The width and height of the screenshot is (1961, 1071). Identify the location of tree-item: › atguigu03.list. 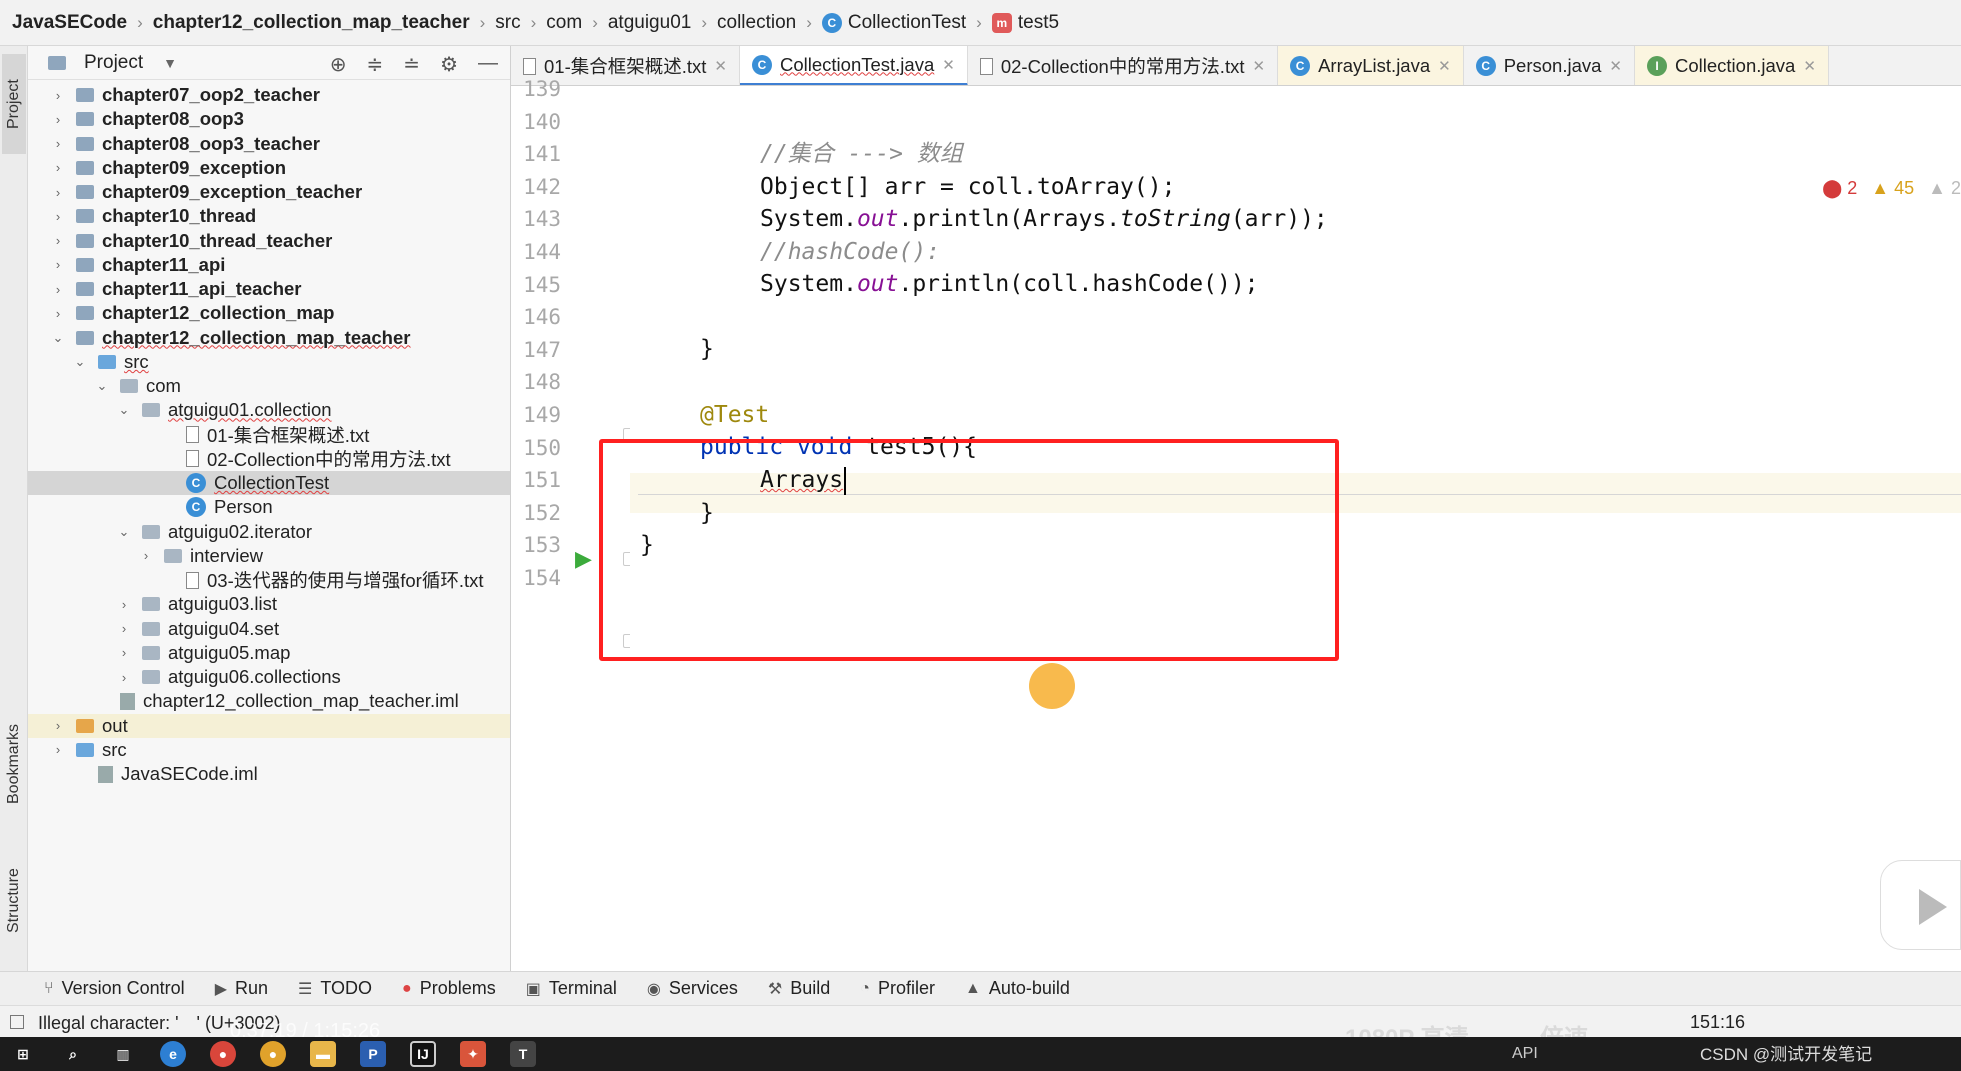
(269, 604).